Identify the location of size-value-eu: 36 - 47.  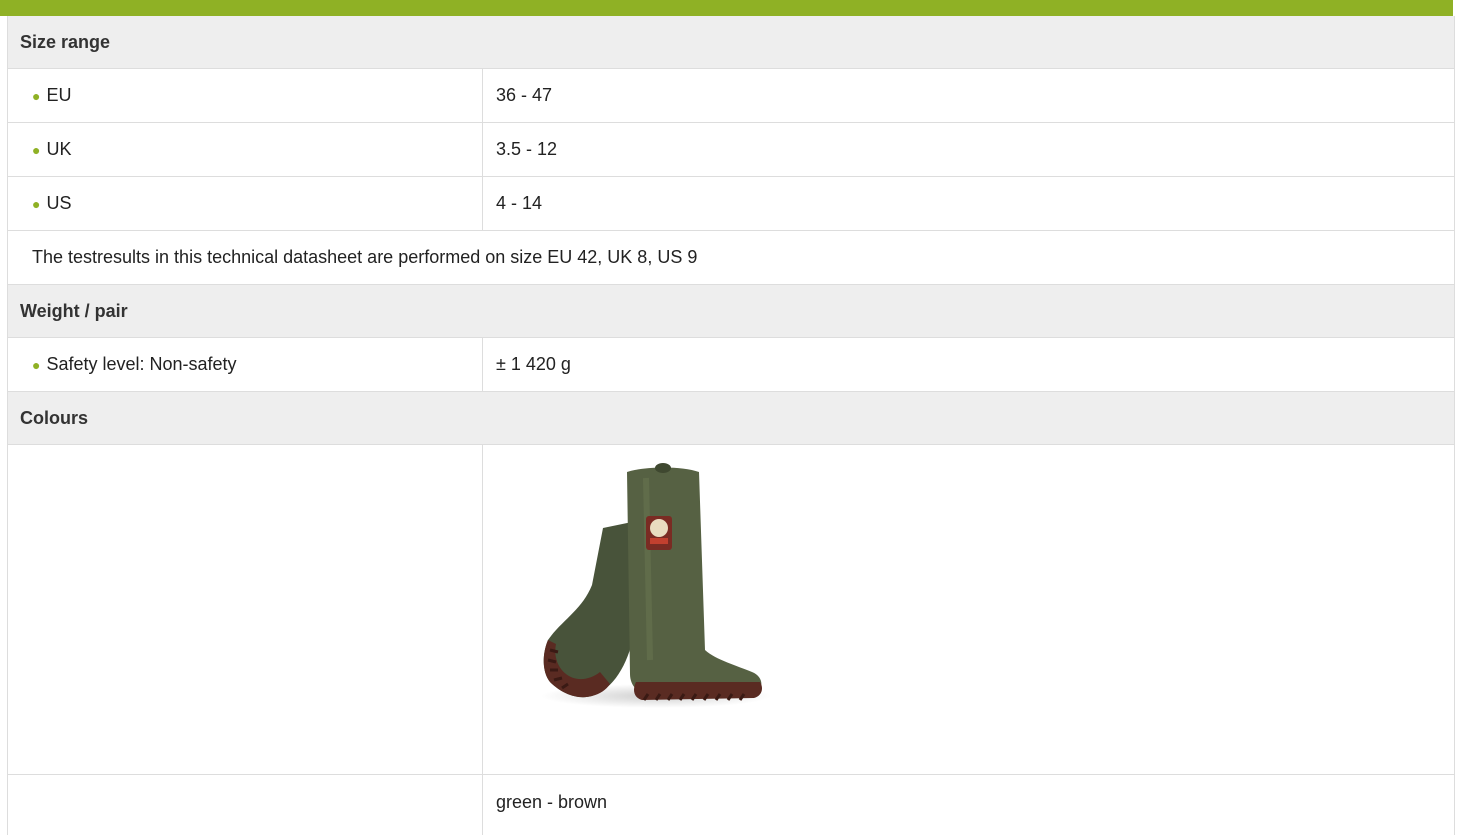
(524, 95).